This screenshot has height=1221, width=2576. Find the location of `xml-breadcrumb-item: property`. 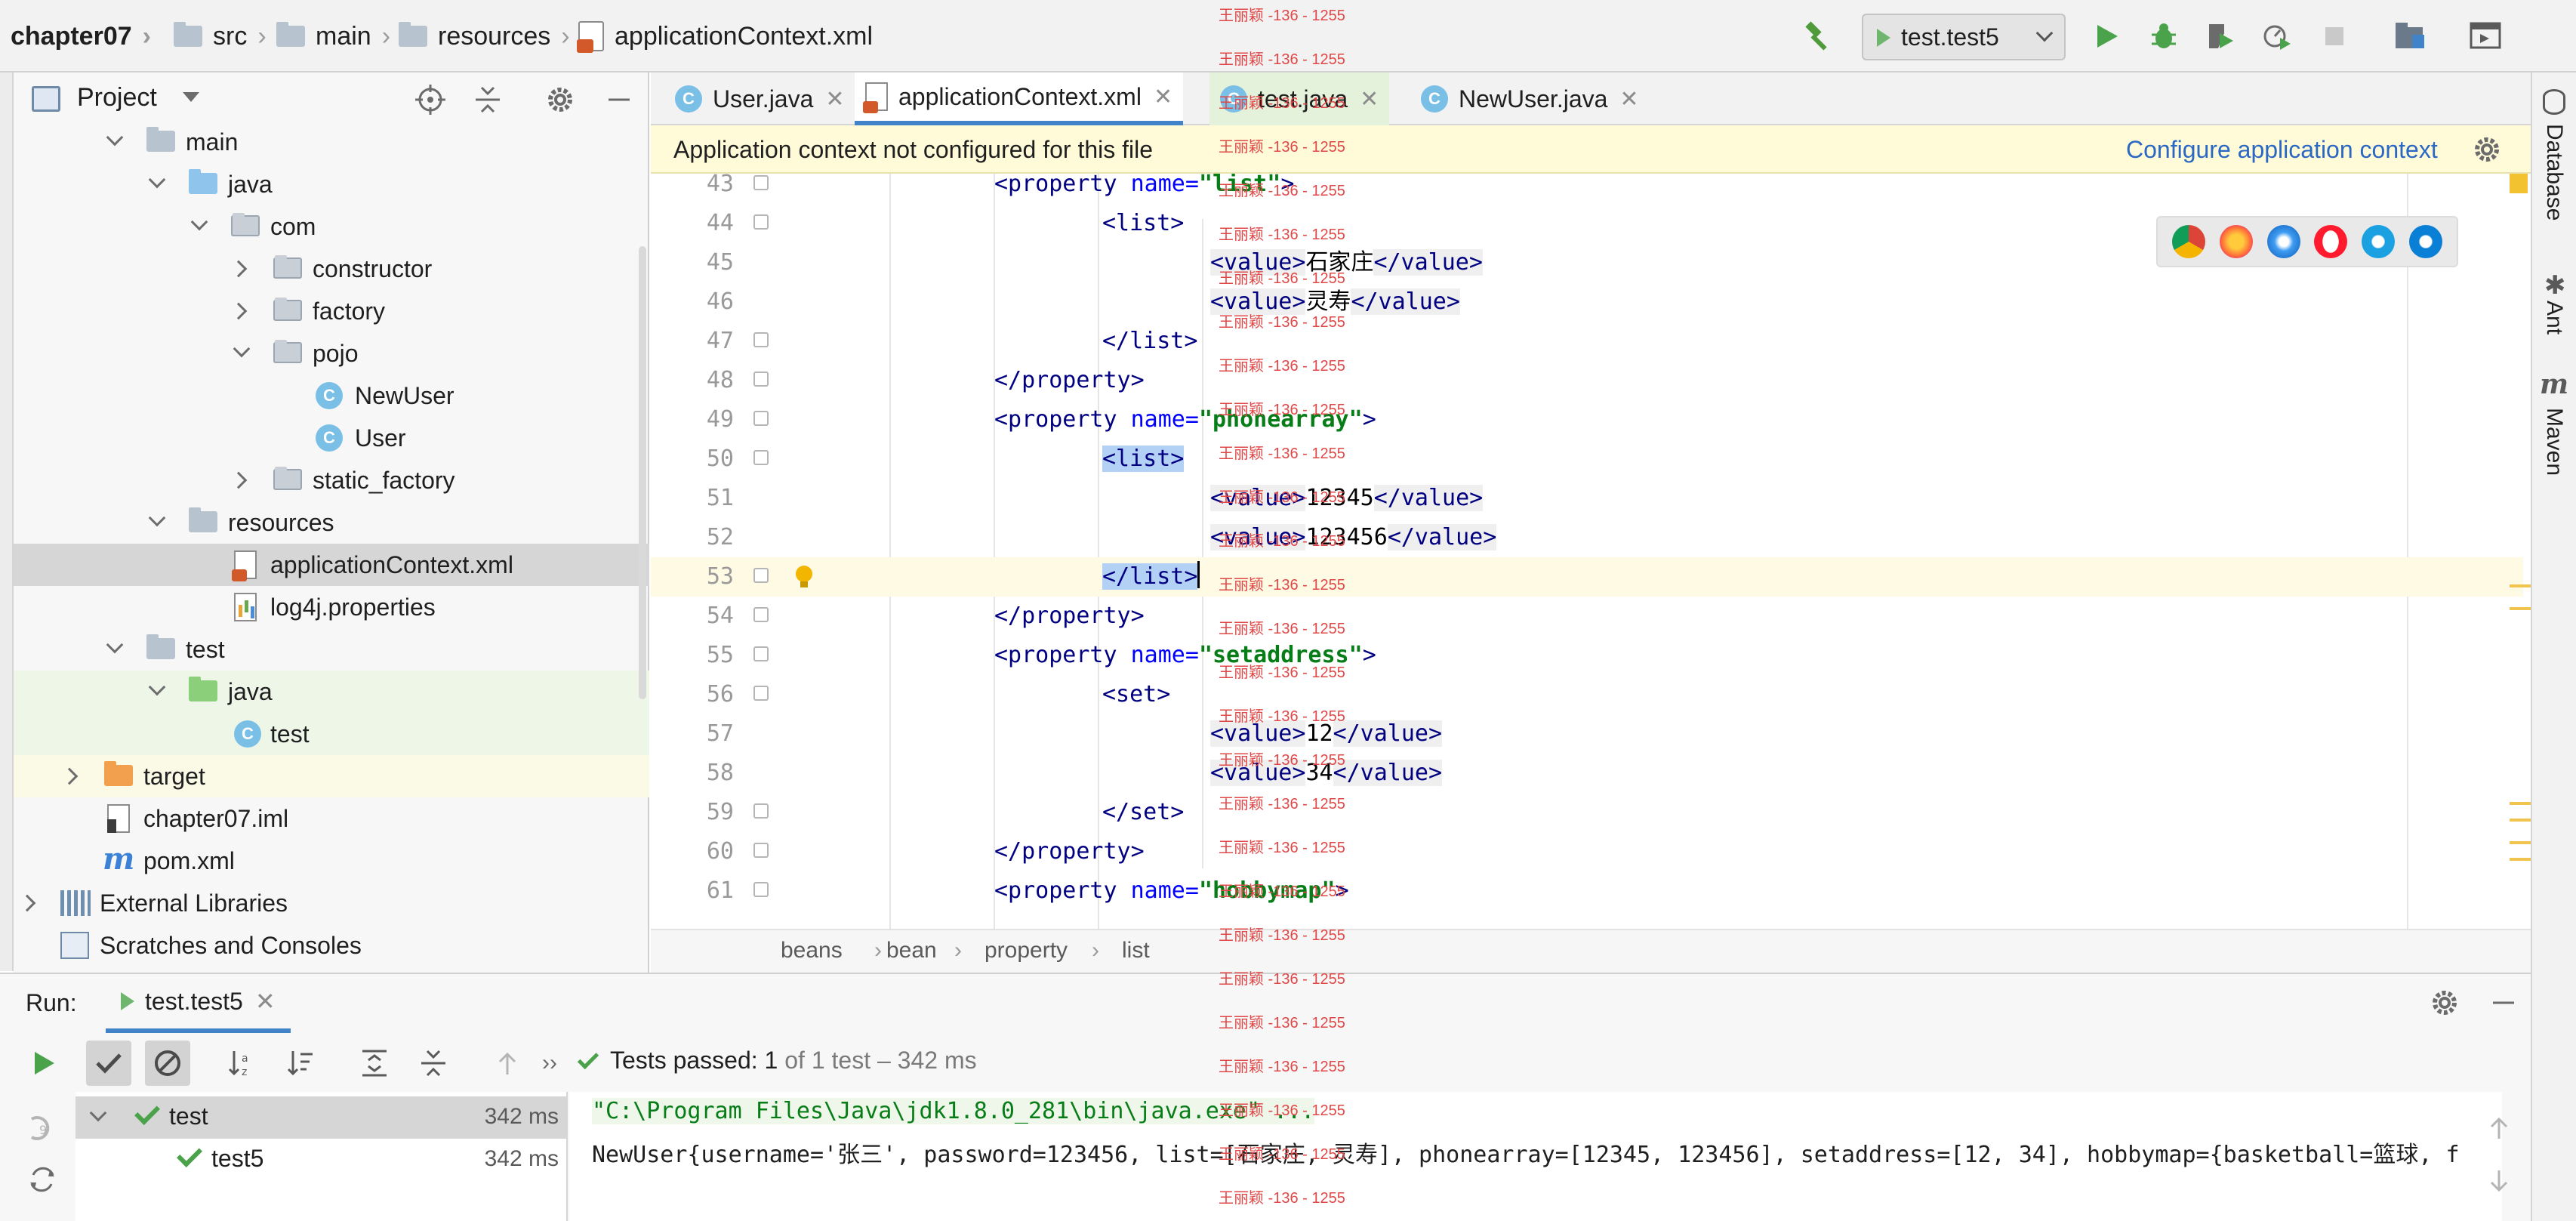

xml-breadcrumb-item: property is located at coordinates (1026, 951).